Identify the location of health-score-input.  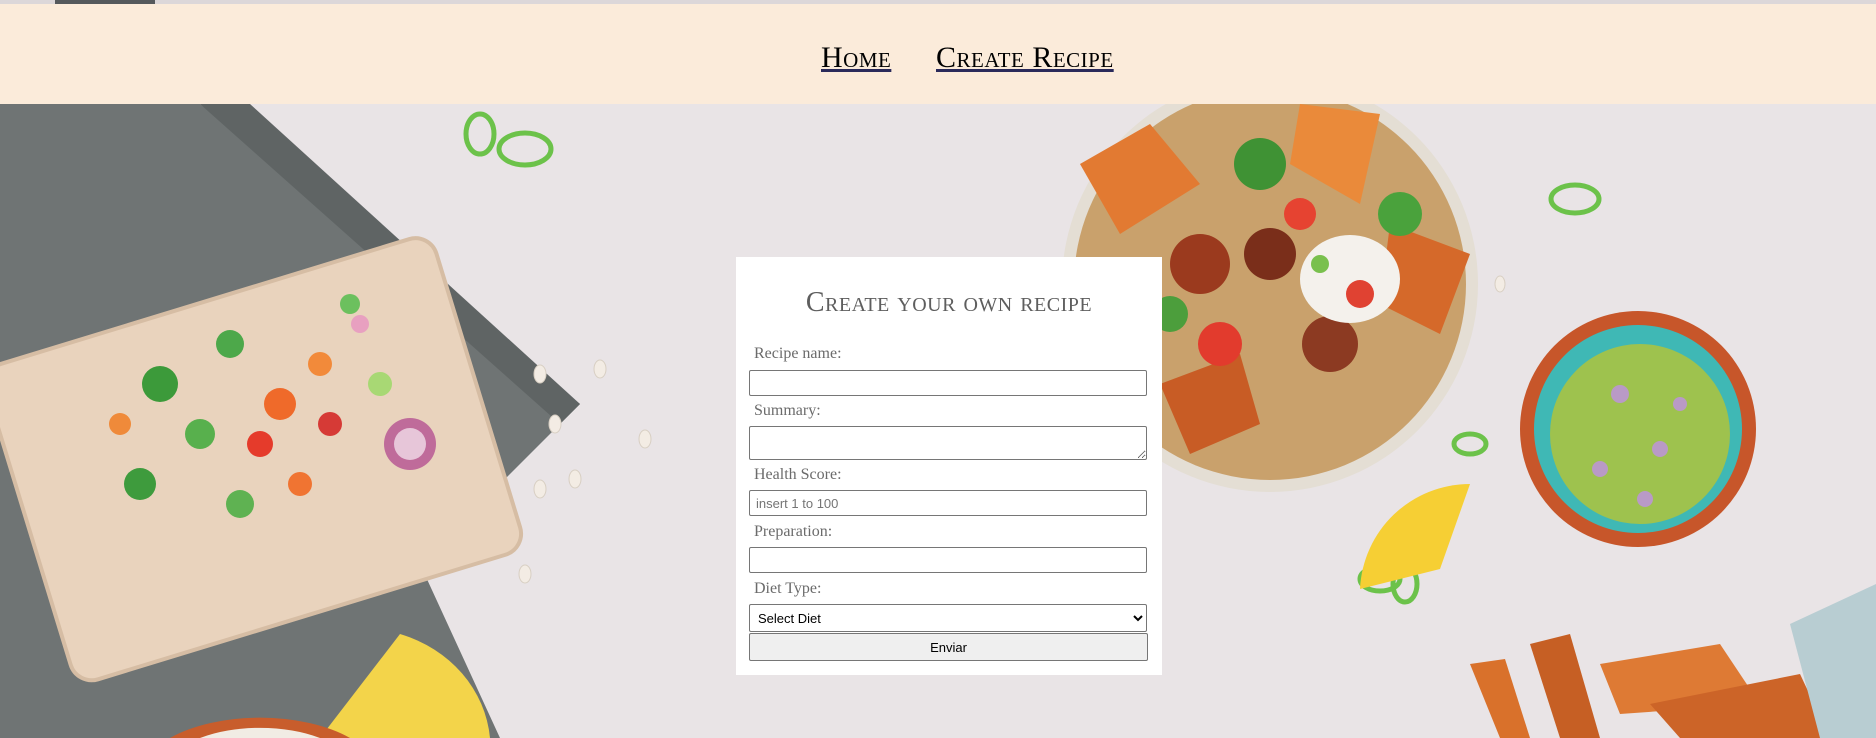
(948, 503).